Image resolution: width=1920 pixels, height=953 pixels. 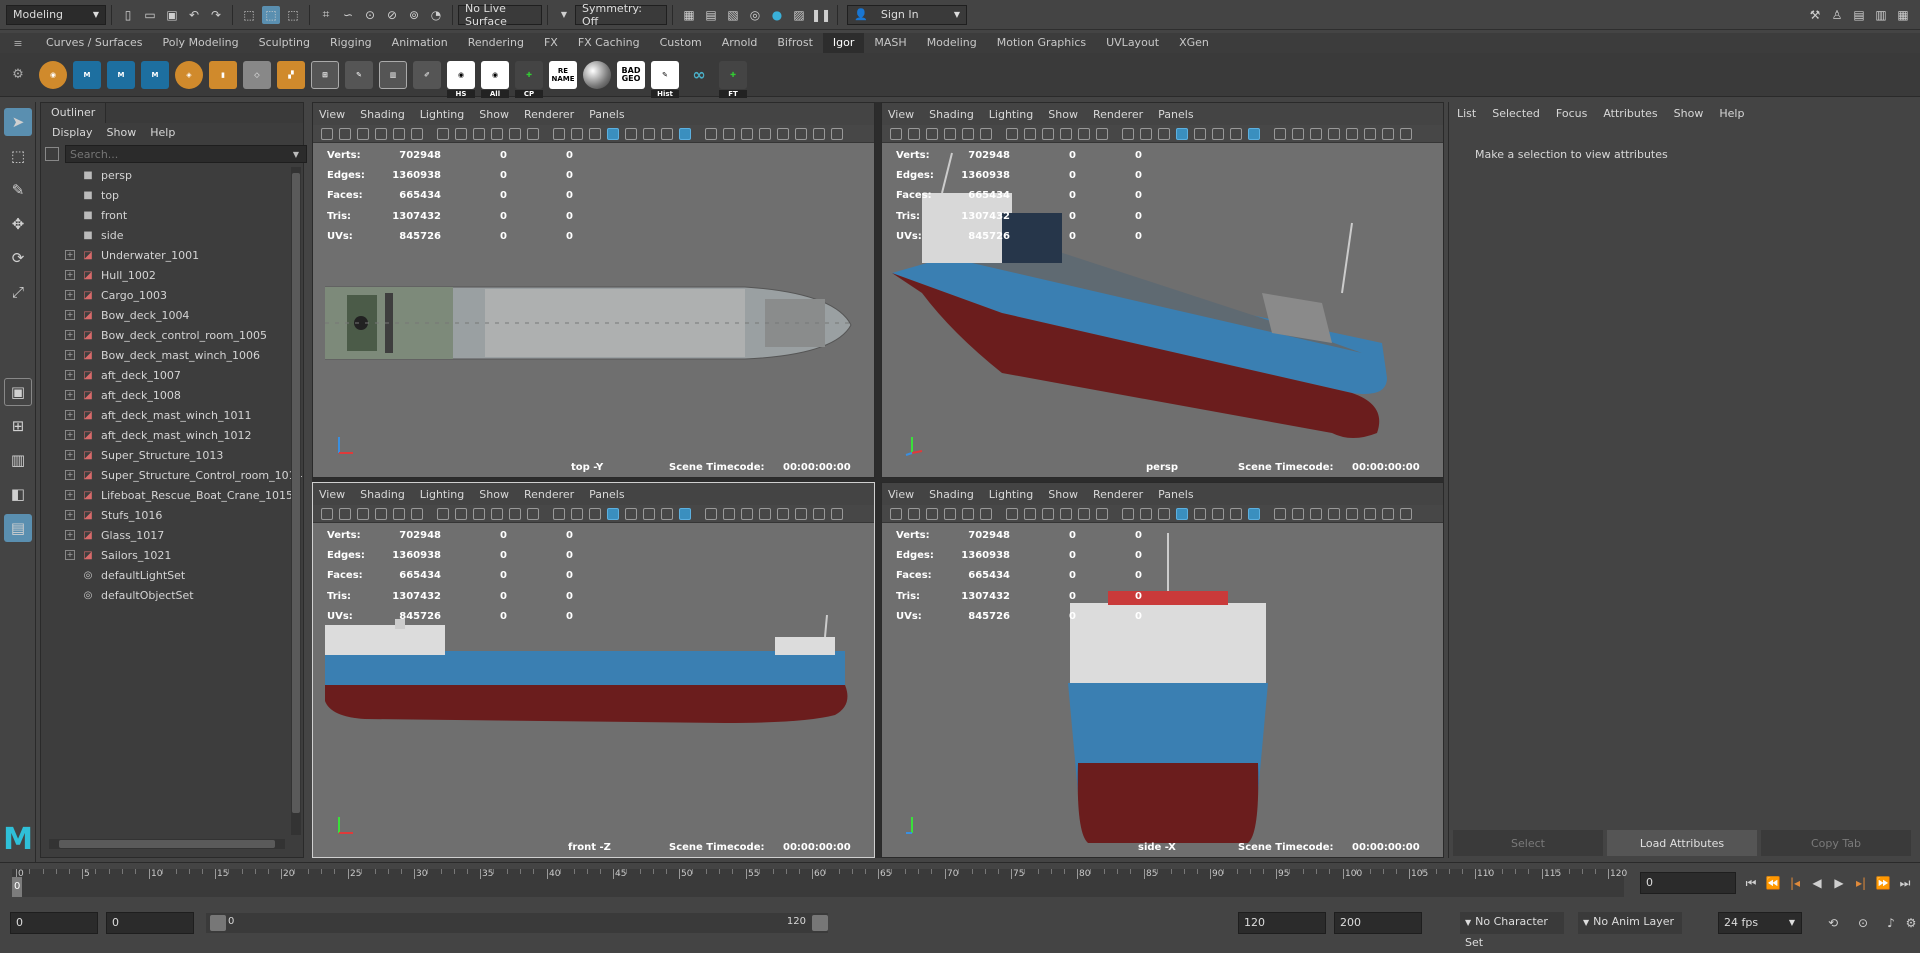 I want to click on outliner-item-object-14: + ◪ Glass_1017, so click(x=184, y=535).